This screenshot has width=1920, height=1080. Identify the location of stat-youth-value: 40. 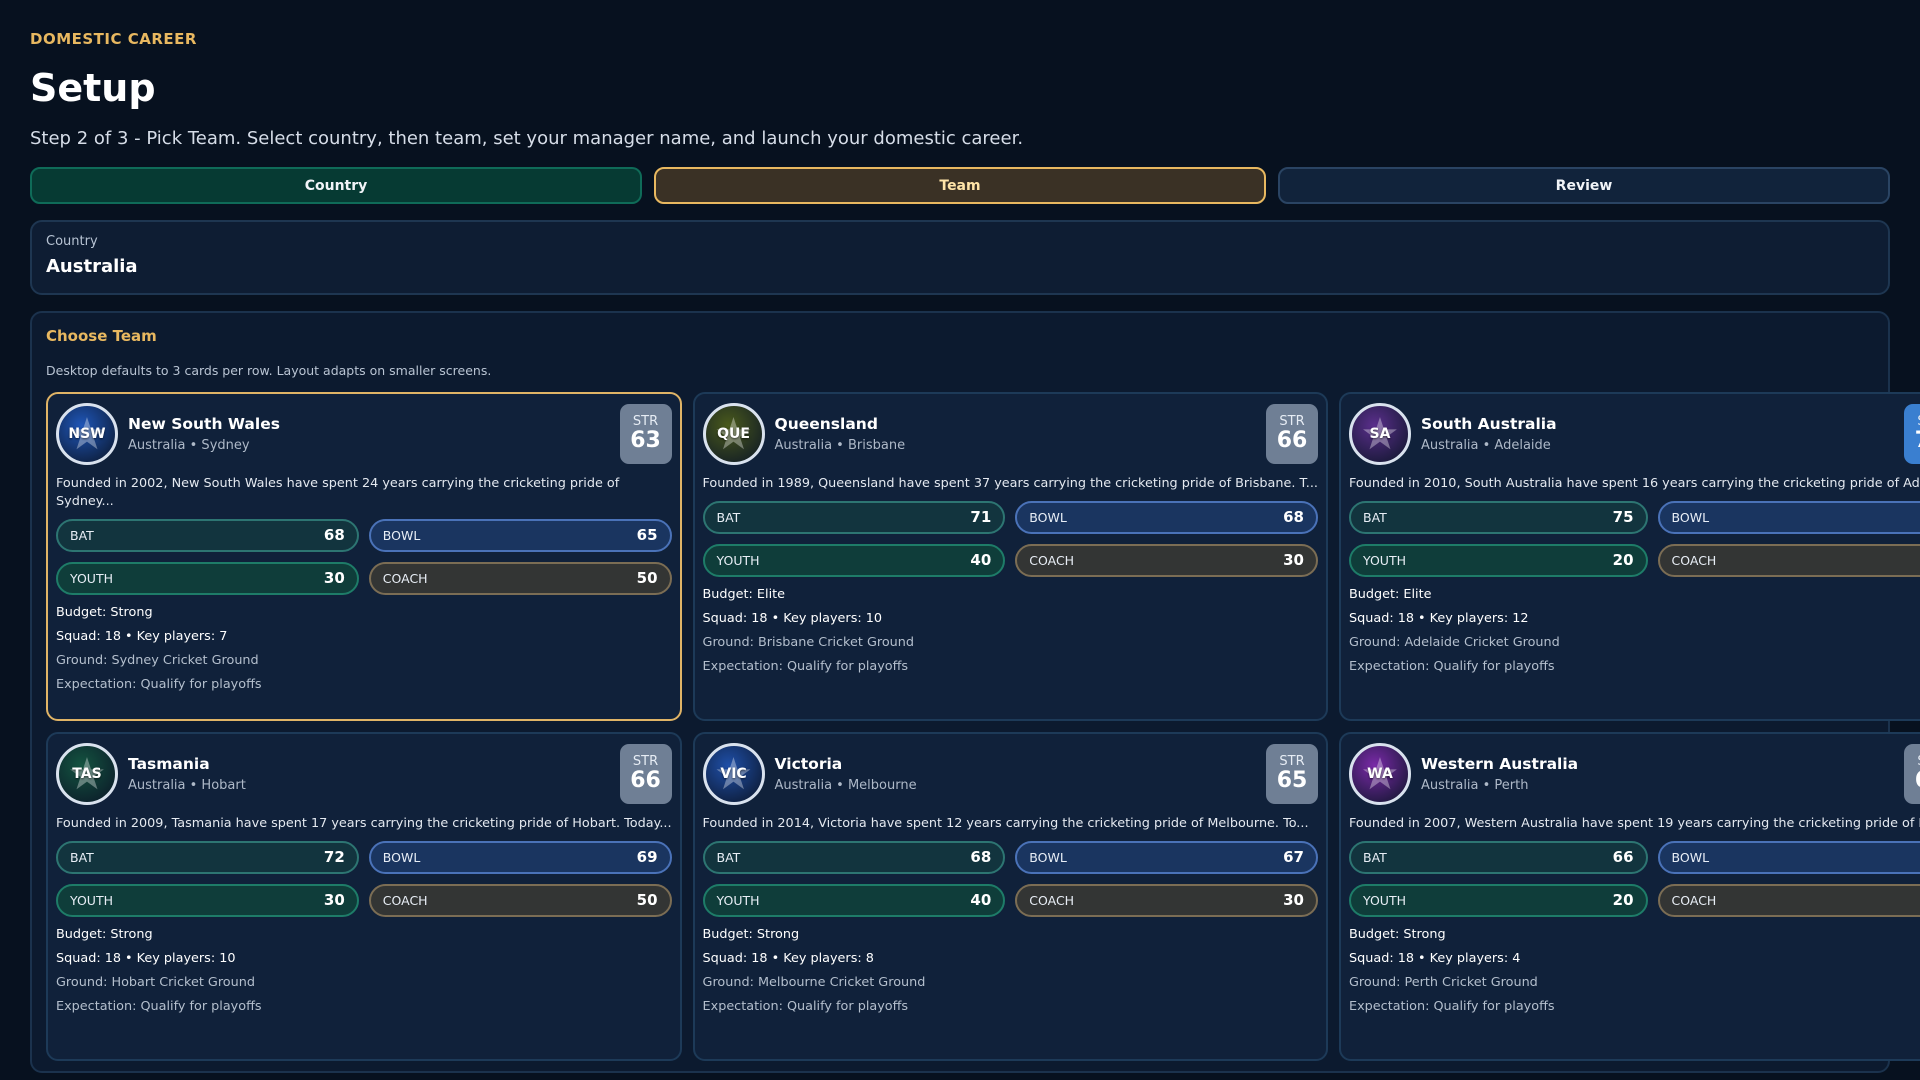
(981, 560).